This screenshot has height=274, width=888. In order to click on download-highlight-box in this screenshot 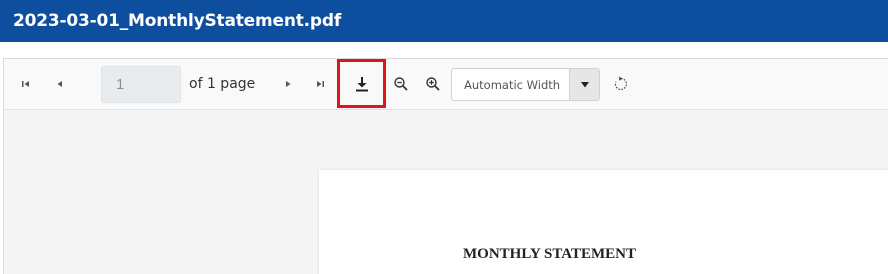, I will do `click(361, 83)`.